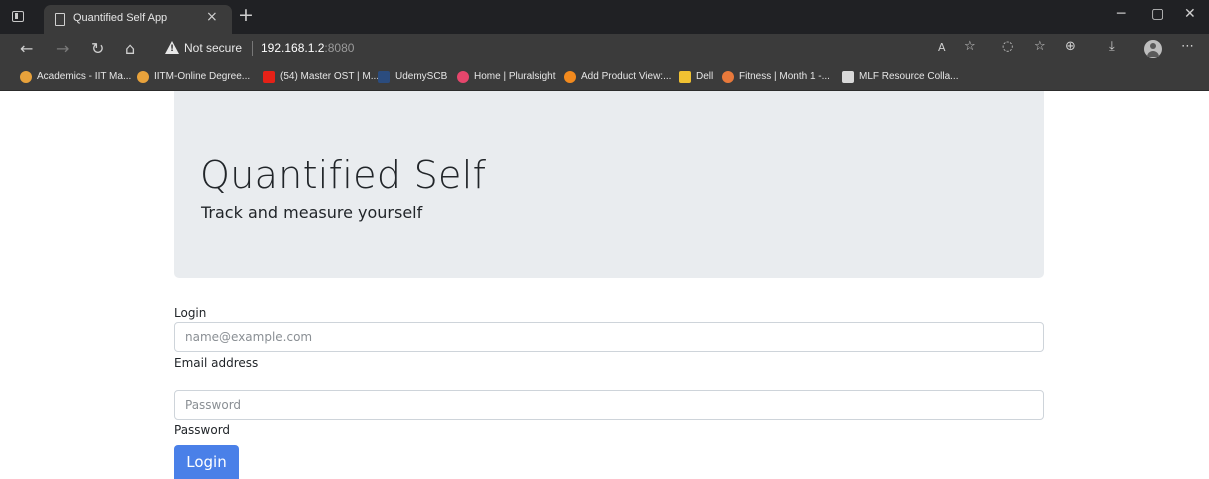 The width and height of the screenshot is (1209, 479). Describe the element at coordinates (942, 47) in the screenshot. I see `read-aloud-icon: A` at that location.